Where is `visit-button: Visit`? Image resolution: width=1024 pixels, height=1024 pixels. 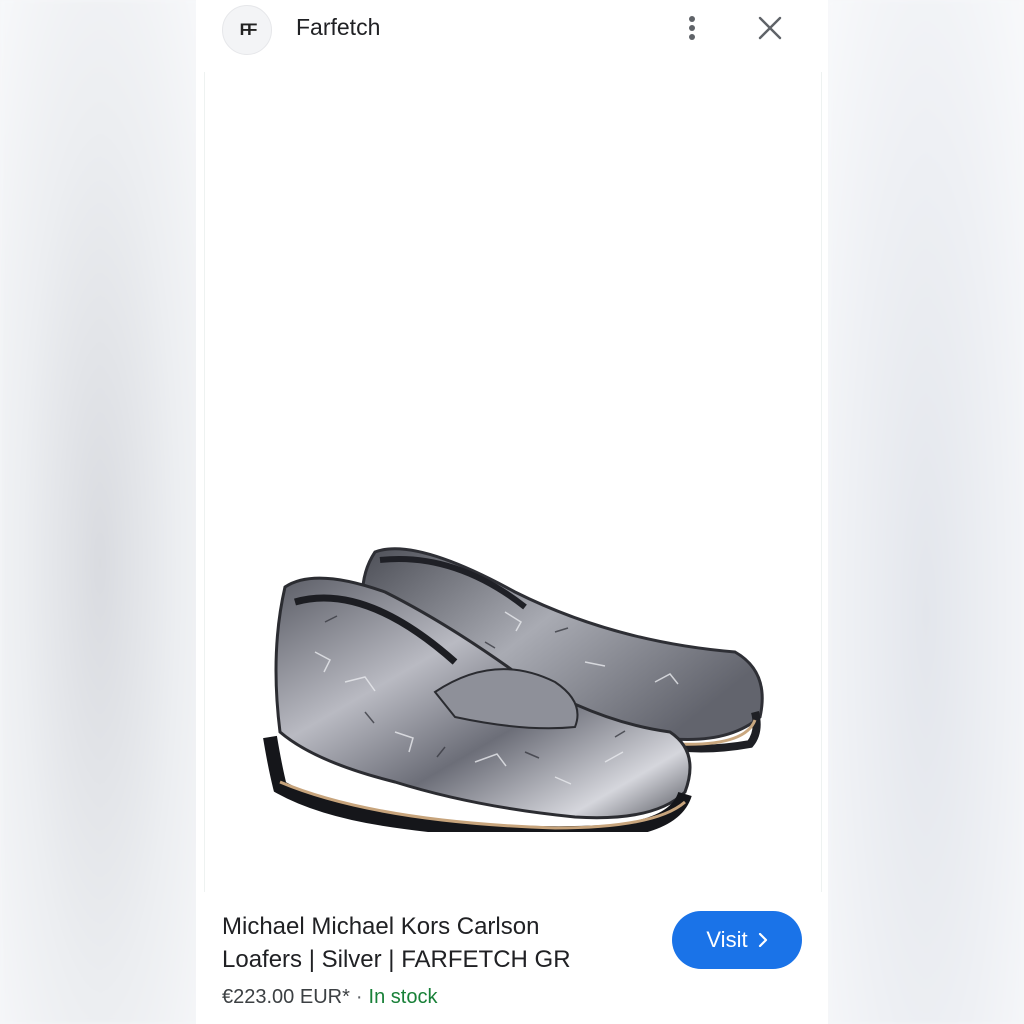 visit-button: Visit is located at coordinates (737, 940).